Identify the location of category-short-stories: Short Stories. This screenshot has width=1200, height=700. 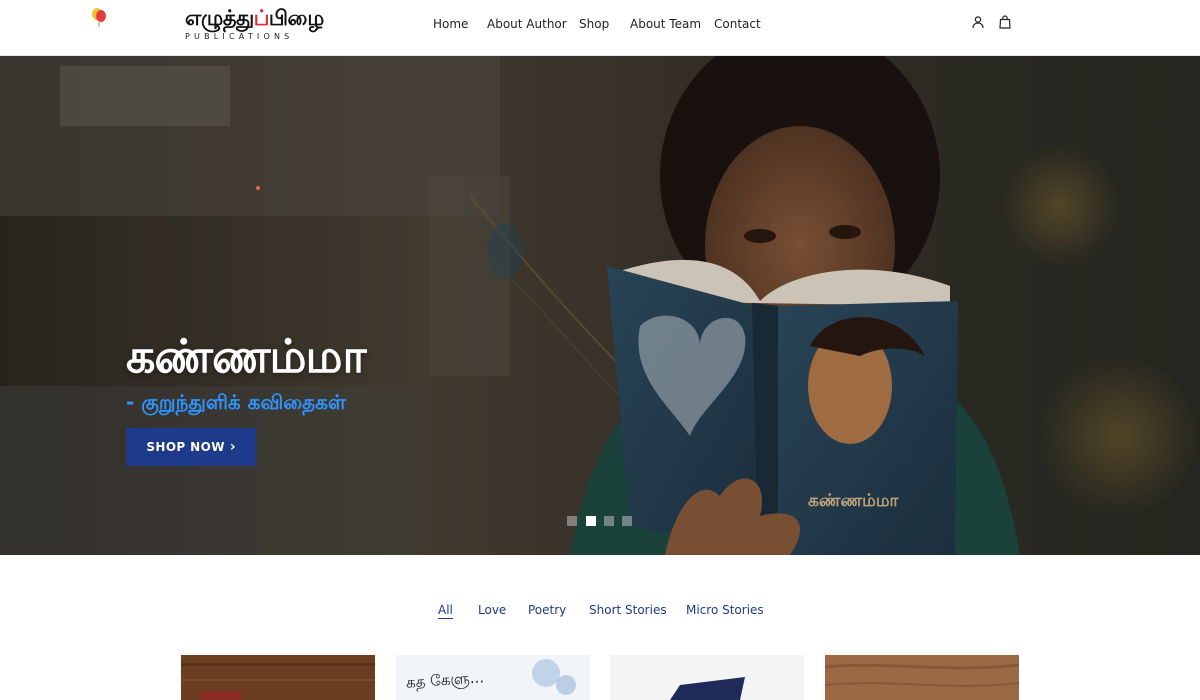
(628, 610).